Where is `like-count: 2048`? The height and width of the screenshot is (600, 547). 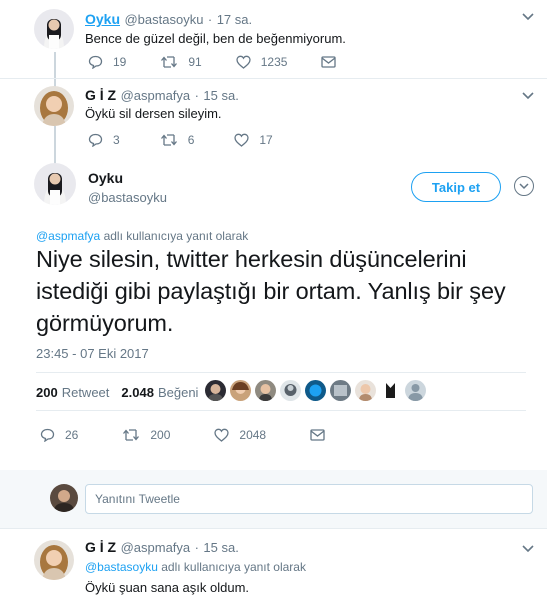 like-count: 2048 is located at coordinates (253, 435).